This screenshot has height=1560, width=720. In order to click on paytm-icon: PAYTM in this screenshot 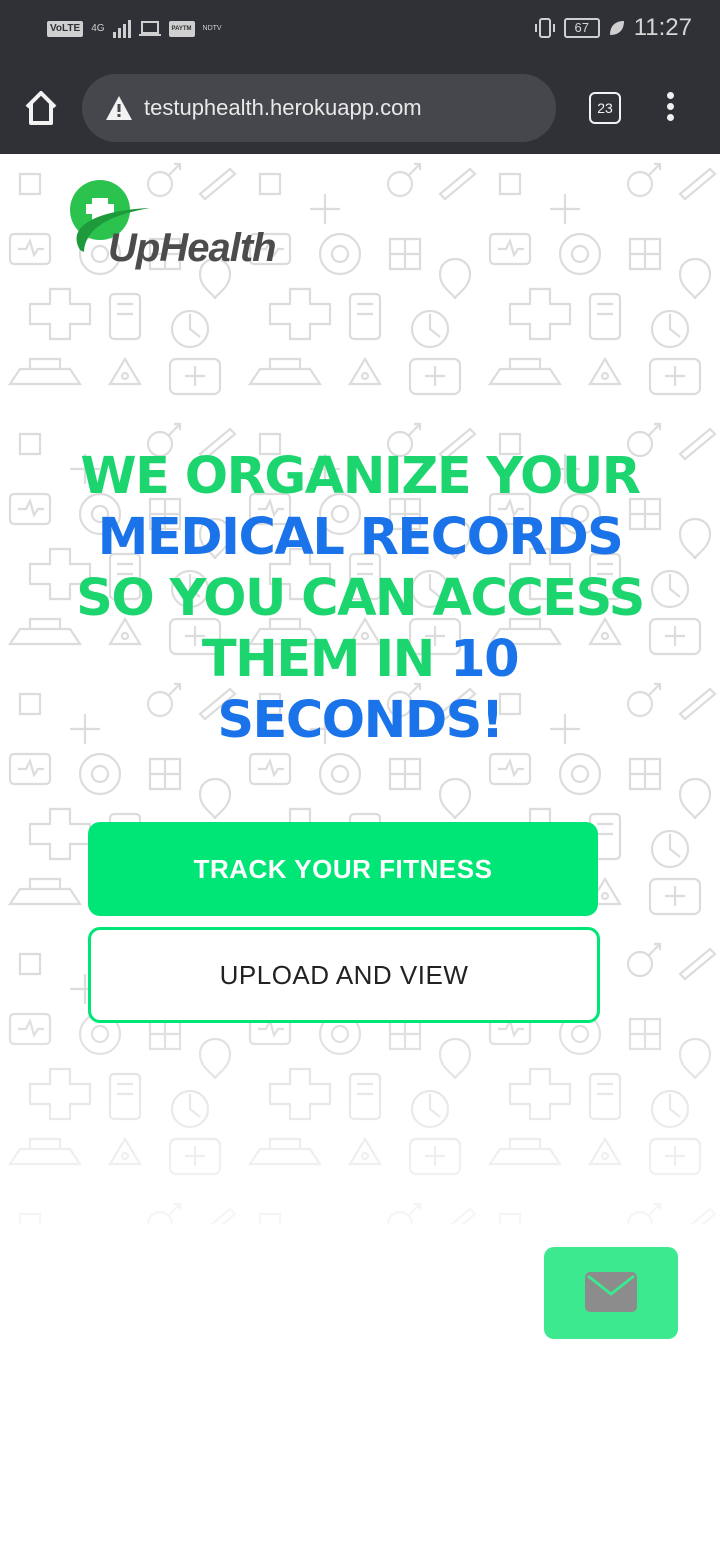, I will do `click(181, 29)`.